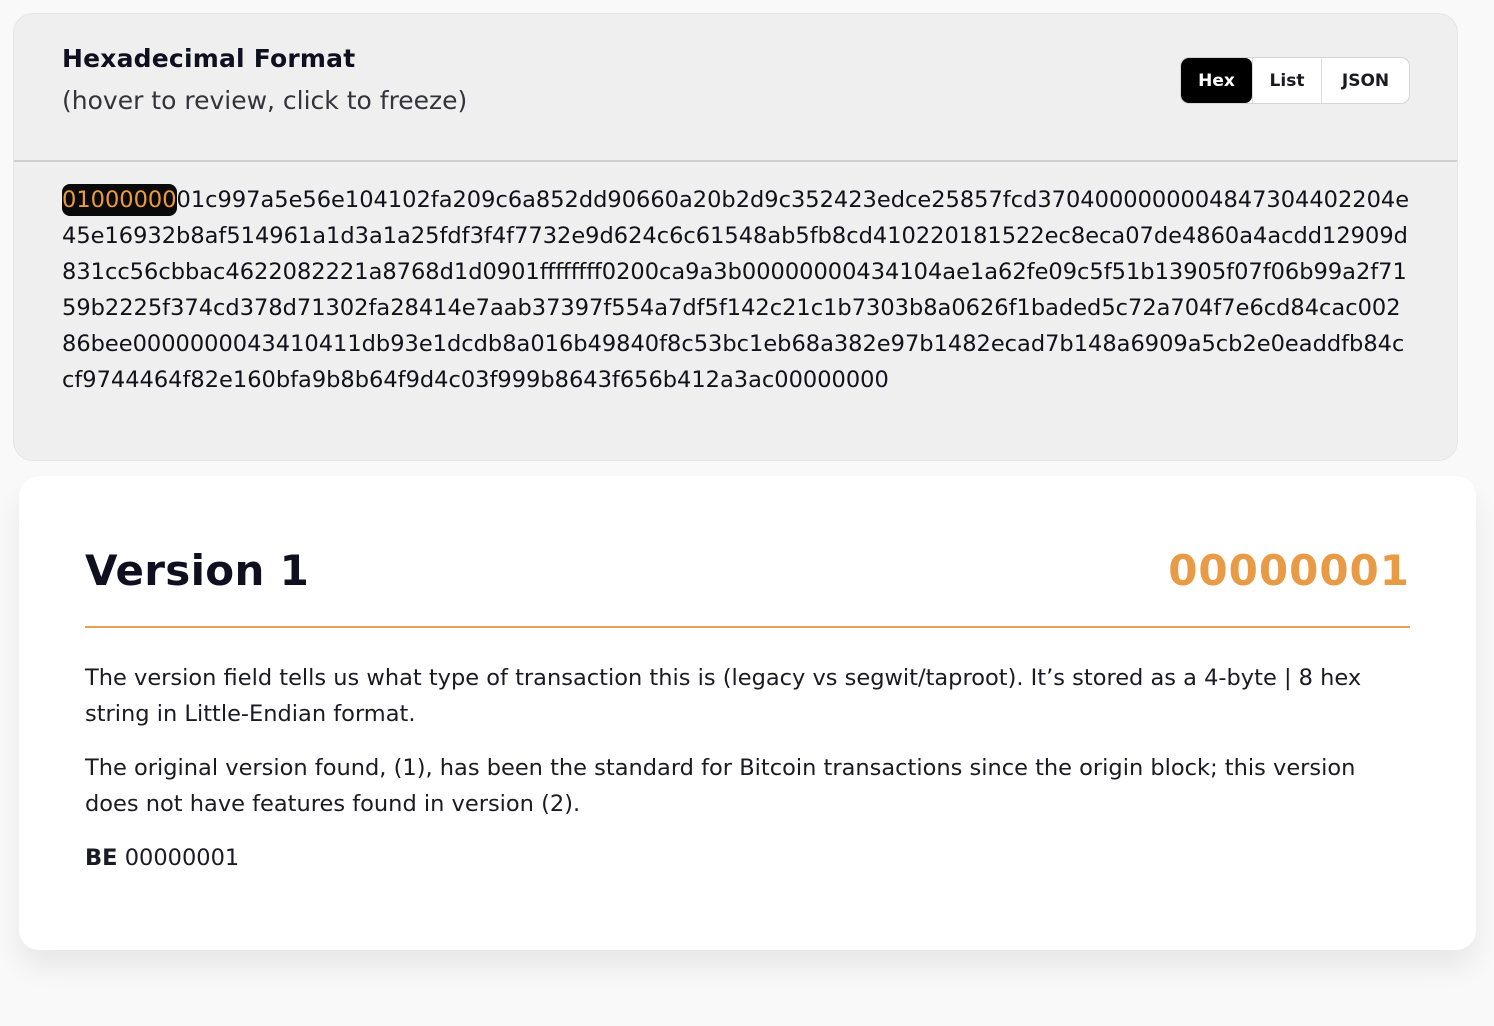  I want to click on panel-subtitle: (hover to review, click to freeze), so click(265, 100).